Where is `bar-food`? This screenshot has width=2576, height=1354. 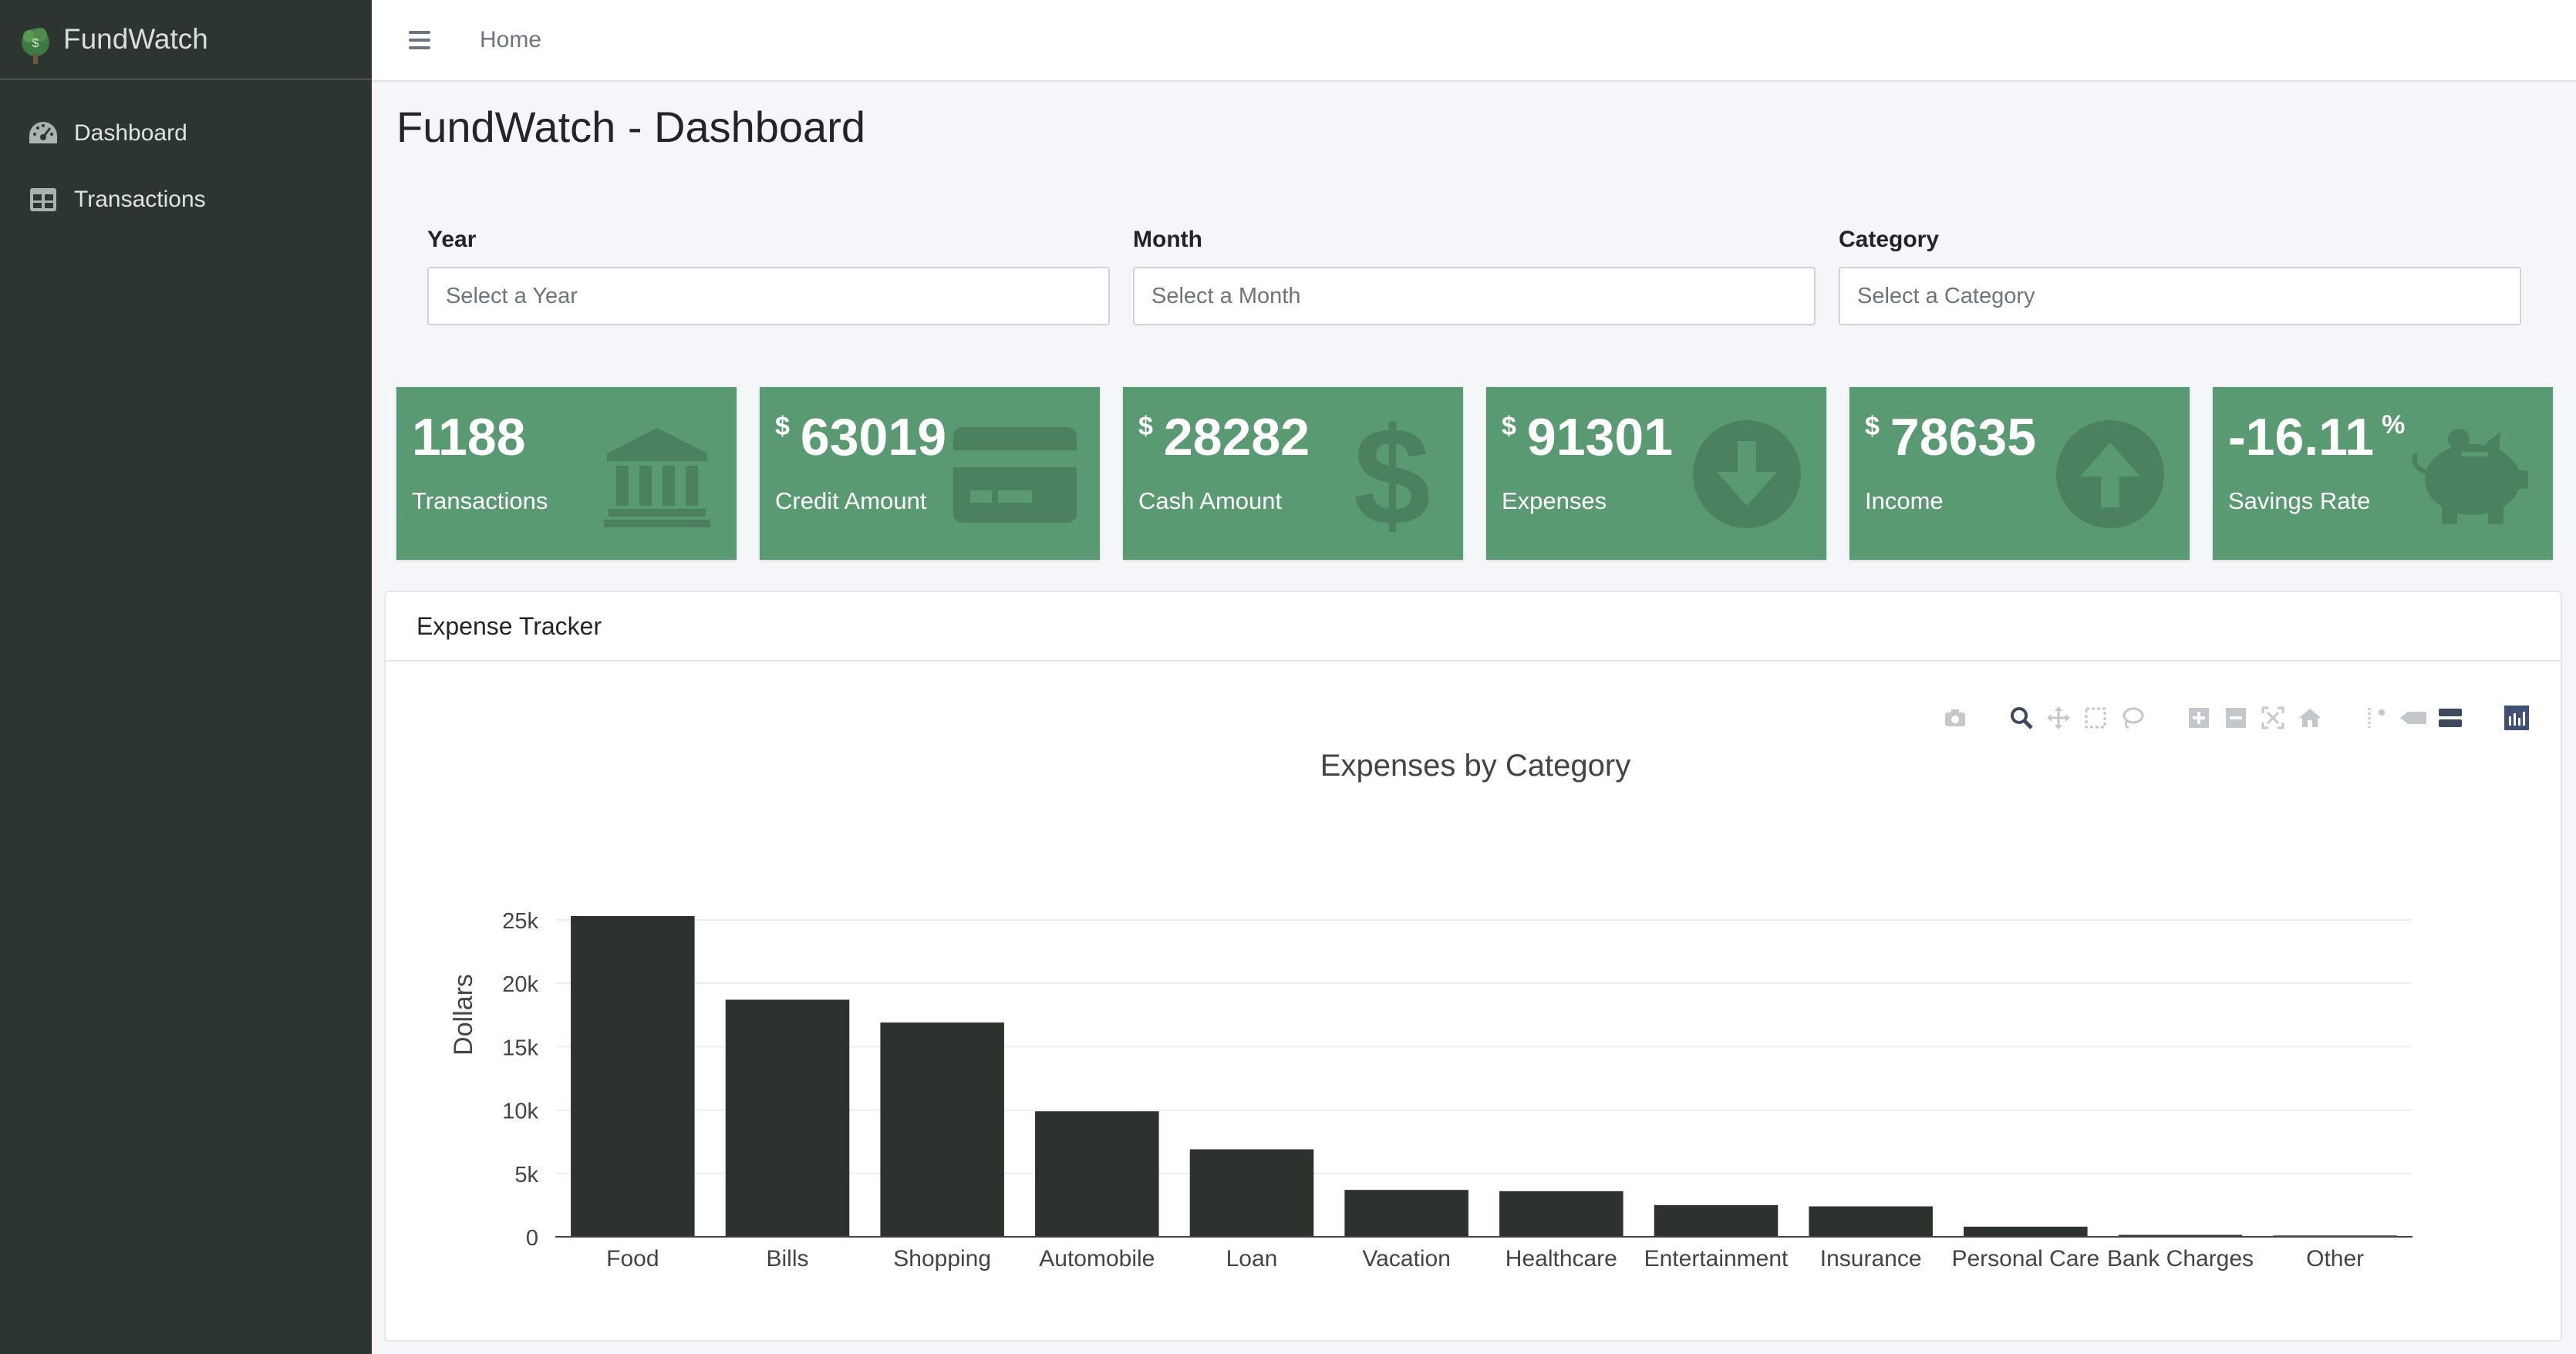
bar-food is located at coordinates (633, 1076).